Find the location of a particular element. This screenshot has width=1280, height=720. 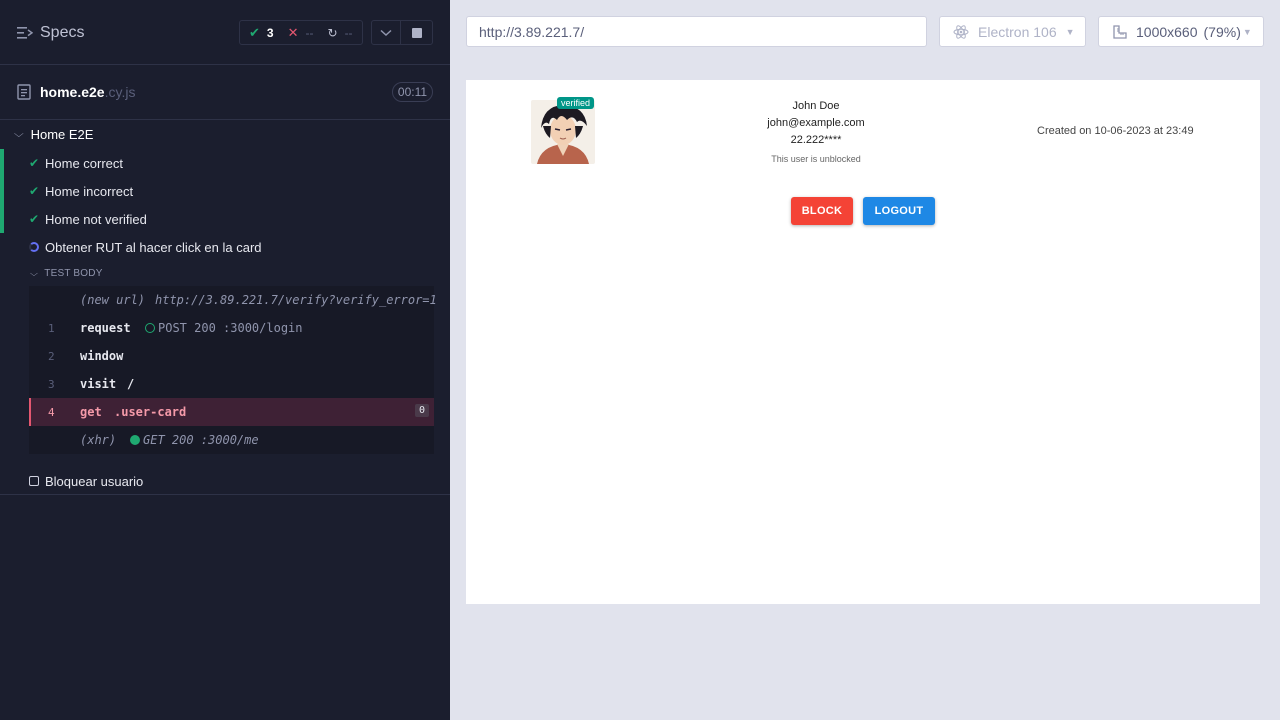

test-body-header: ⌵ TEST BODY is located at coordinates (66, 273).